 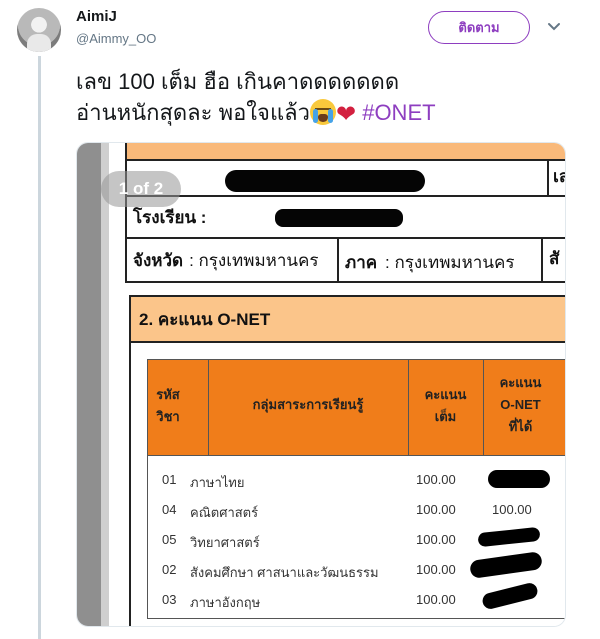 What do you see at coordinates (39, 347) in the screenshot?
I see `thread-line` at bounding box center [39, 347].